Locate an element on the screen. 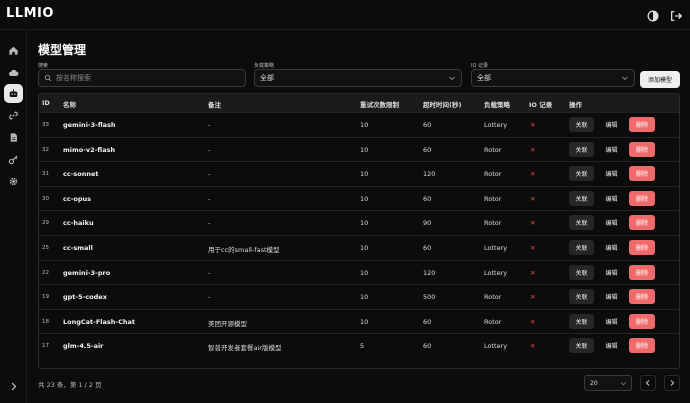  sidebar is located at coordinates (13, 217).